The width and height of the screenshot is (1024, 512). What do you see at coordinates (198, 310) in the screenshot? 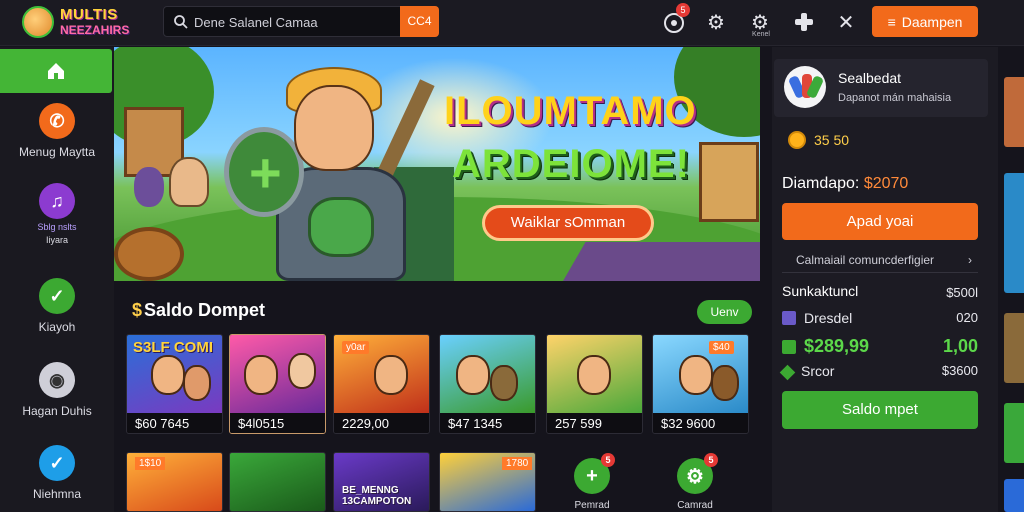
I see `section-title: $ Saldo Dompet` at bounding box center [198, 310].